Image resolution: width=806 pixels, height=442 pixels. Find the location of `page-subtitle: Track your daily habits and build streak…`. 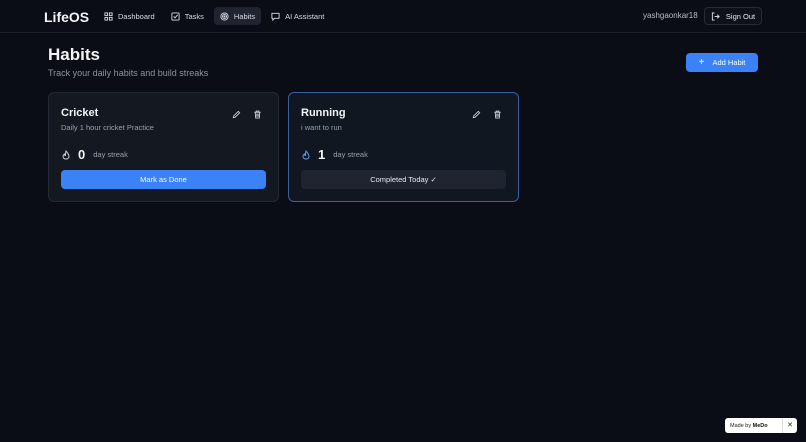

page-subtitle: Track your daily habits and build streak… is located at coordinates (128, 73).